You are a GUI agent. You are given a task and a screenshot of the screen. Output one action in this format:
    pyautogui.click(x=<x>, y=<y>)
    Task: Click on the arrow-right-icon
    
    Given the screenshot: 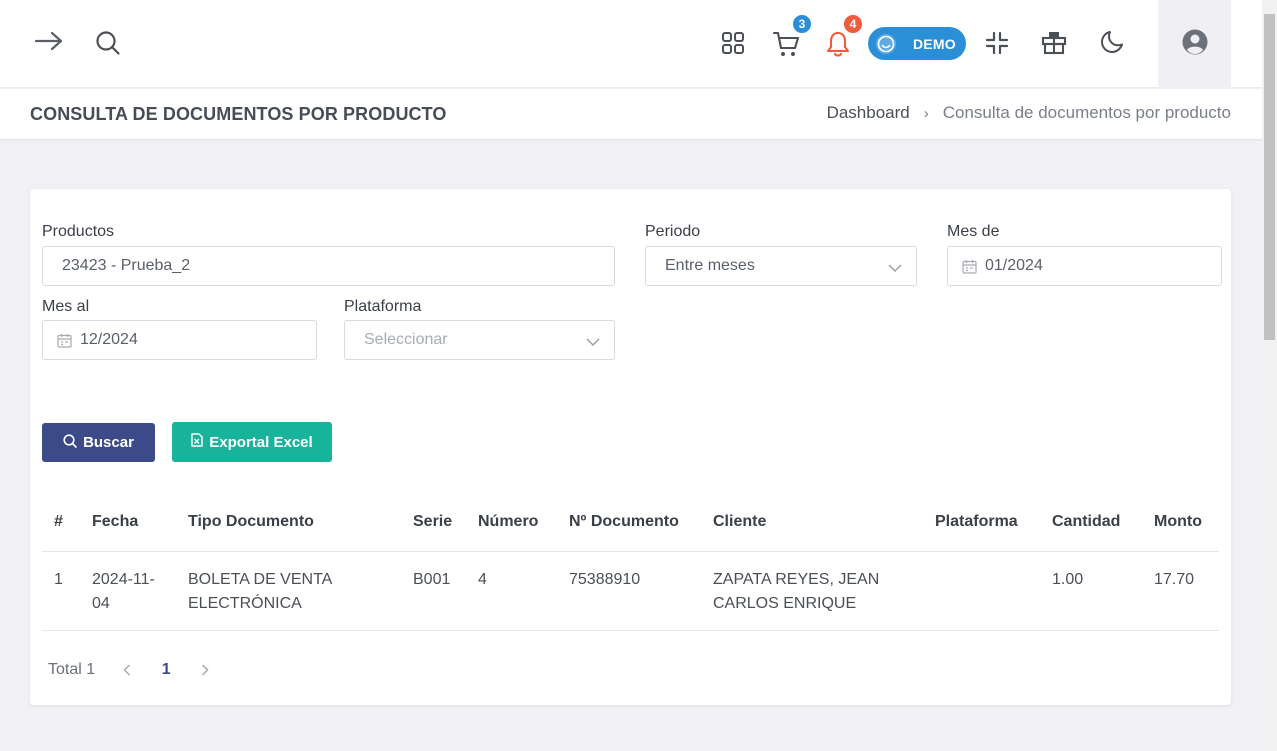 What is the action you would take?
    pyautogui.click(x=49, y=41)
    